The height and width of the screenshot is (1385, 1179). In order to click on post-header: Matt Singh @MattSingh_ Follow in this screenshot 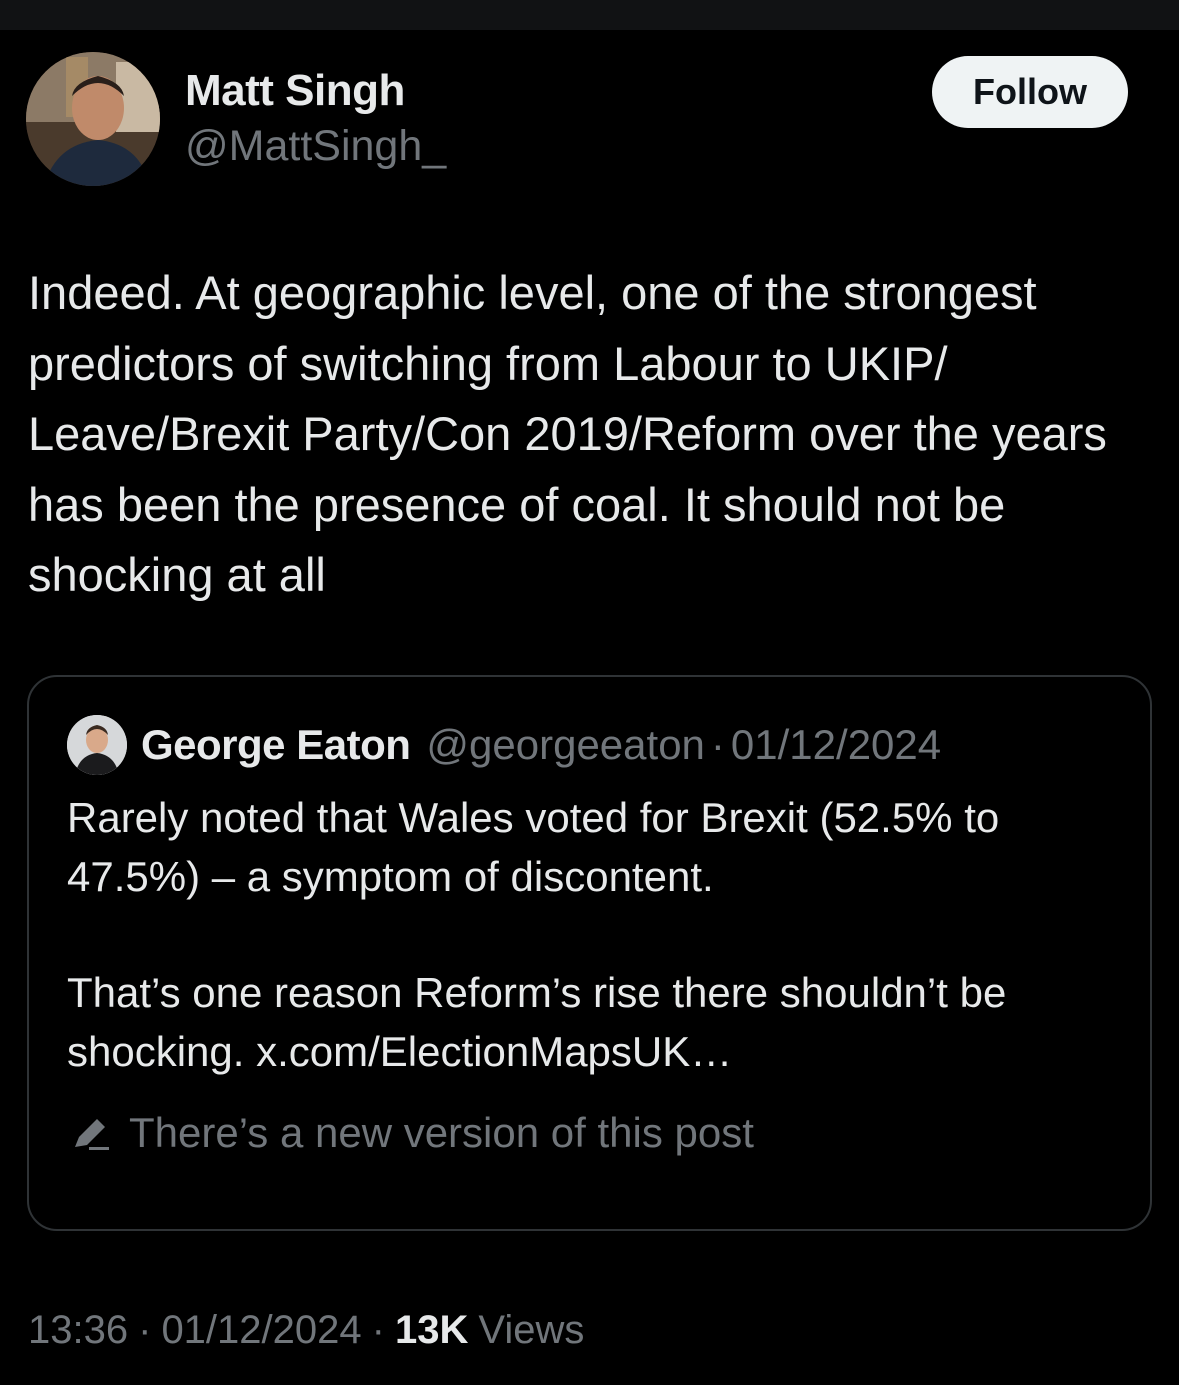, I will do `click(589, 119)`.